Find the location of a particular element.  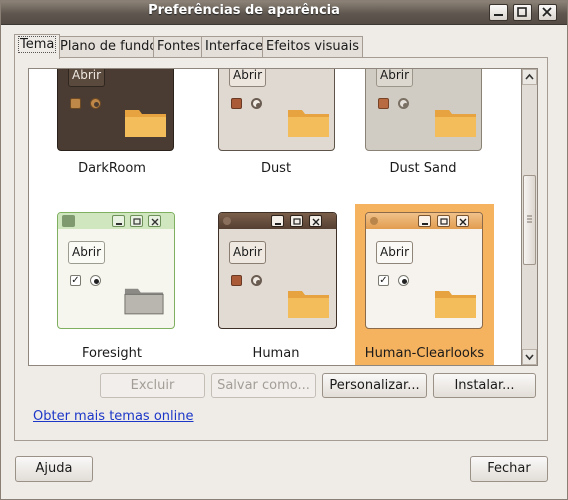

tab-tema: Tema is located at coordinates (37, 46).